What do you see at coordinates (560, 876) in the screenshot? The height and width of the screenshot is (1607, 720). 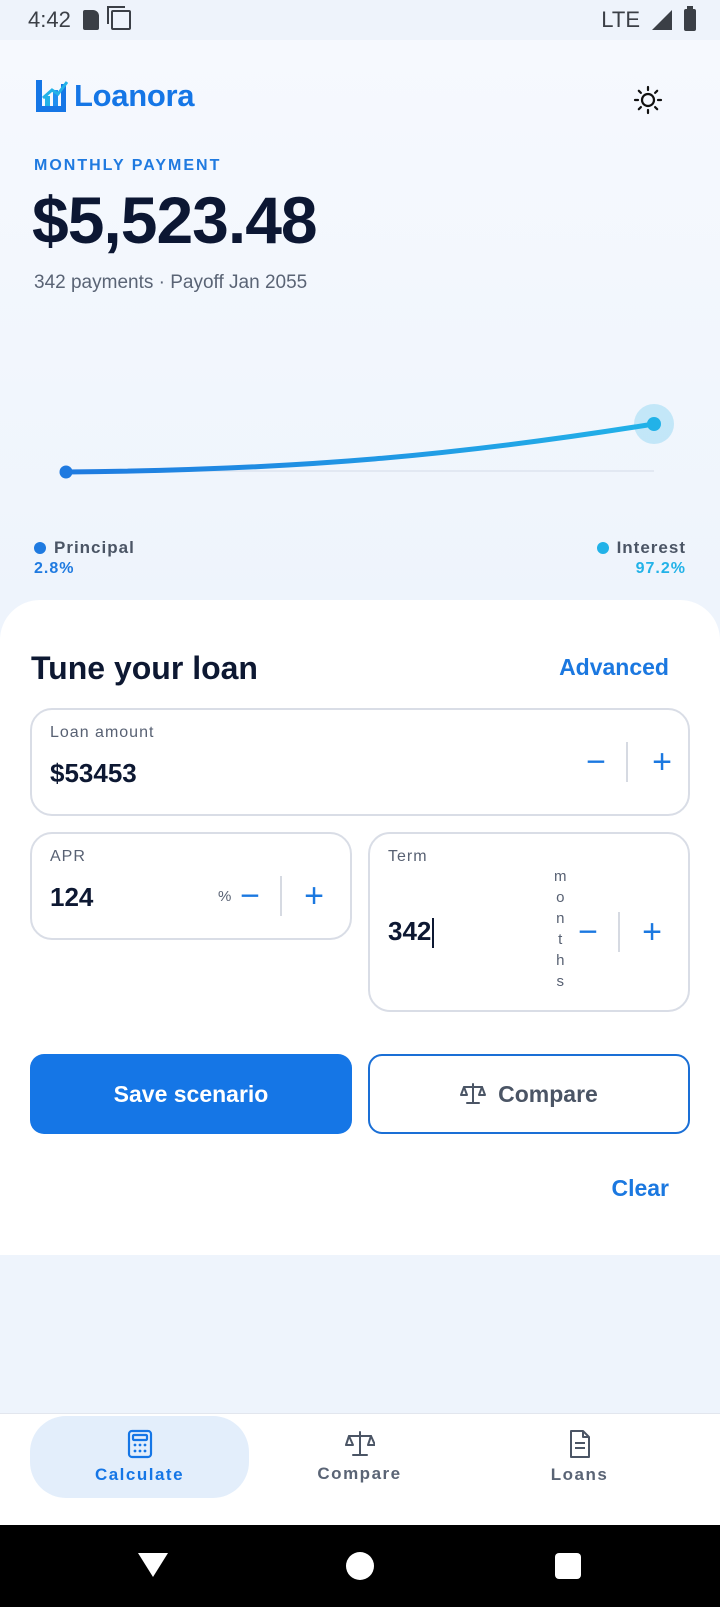 I see `term-unit-letter: m` at bounding box center [560, 876].